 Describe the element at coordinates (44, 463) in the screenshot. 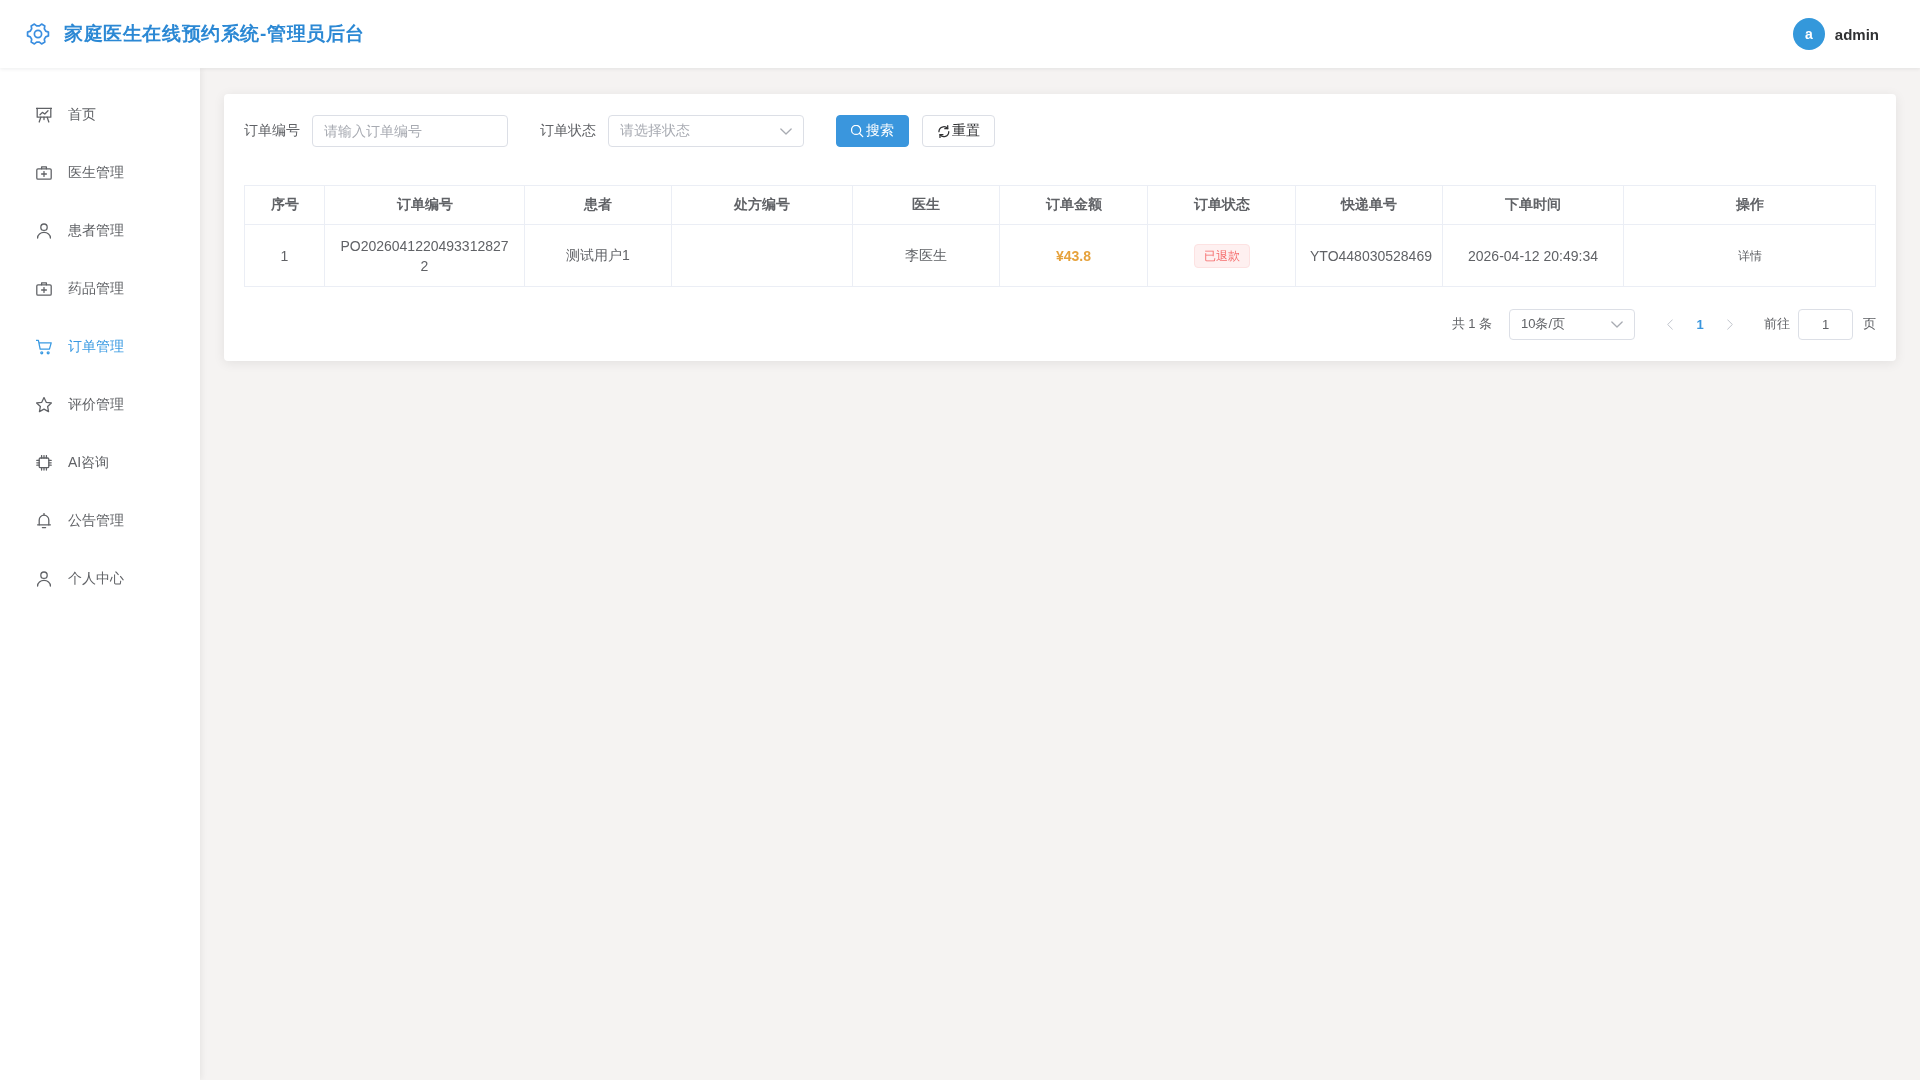

I see `chip-icon` at that location.